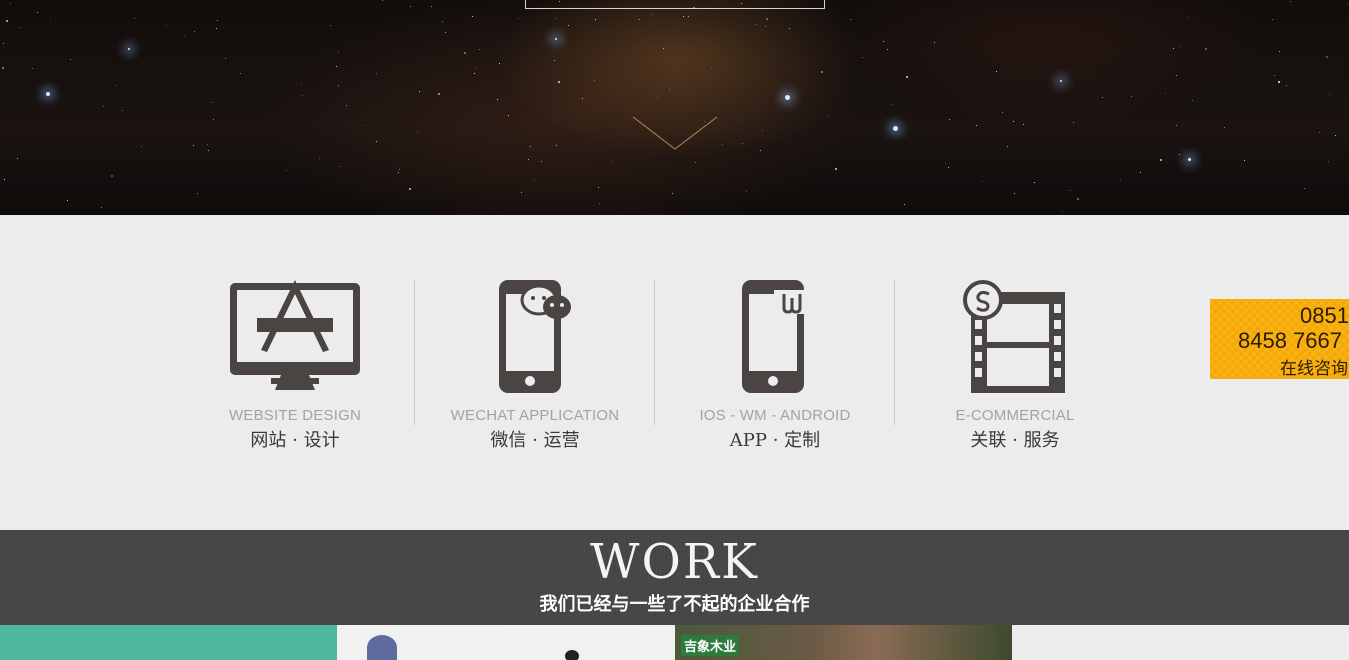 This screenshot has width=1349, height=660. I want to click on work-thumbnails: 吉象木业, so click(674, 642).